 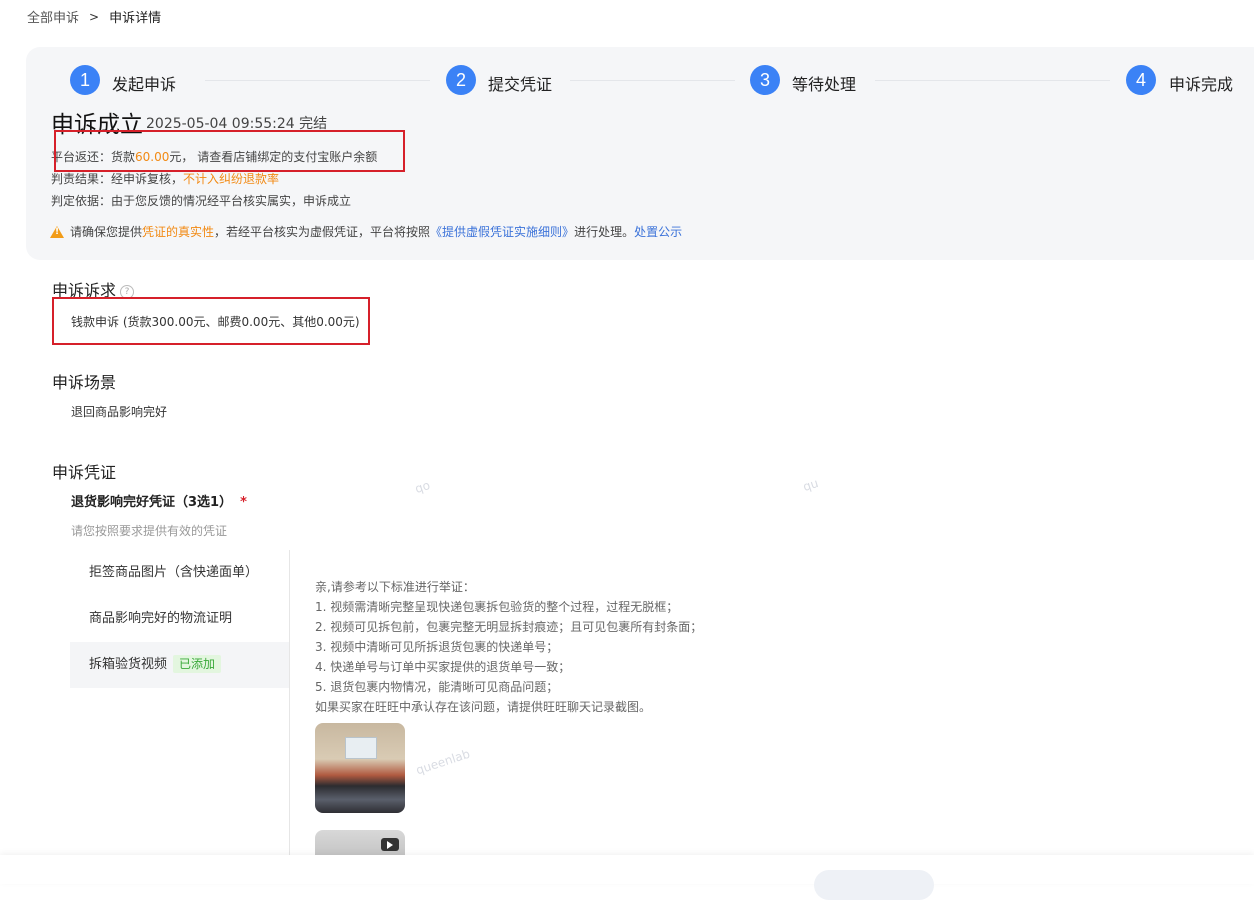 I want to click on verdict-highlight: 不计入纠纷退款率, so click(x=231, y=179).